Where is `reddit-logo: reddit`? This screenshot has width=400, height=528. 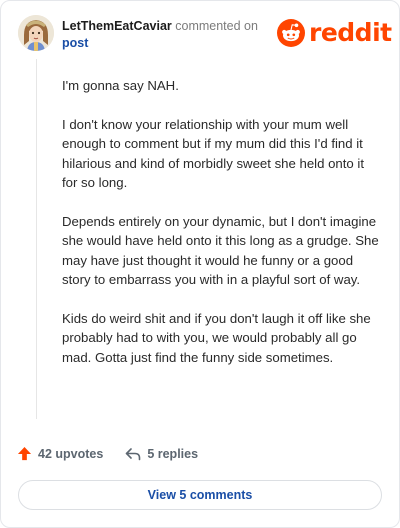 reddit-logo: reddit is located at coordinates (334, 33).